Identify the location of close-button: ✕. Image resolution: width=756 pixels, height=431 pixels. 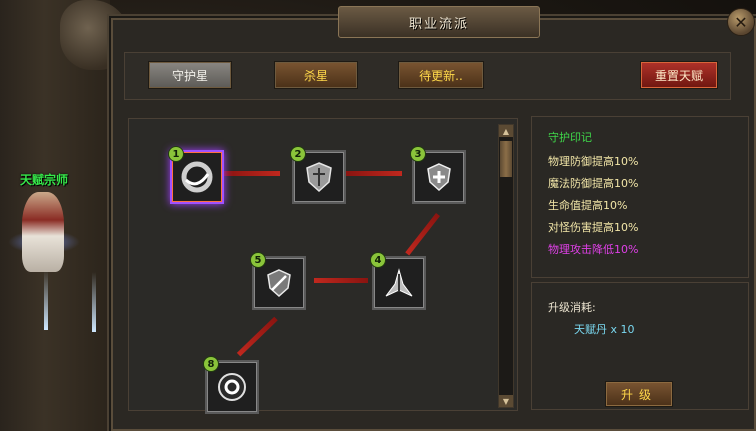
(741, 22).